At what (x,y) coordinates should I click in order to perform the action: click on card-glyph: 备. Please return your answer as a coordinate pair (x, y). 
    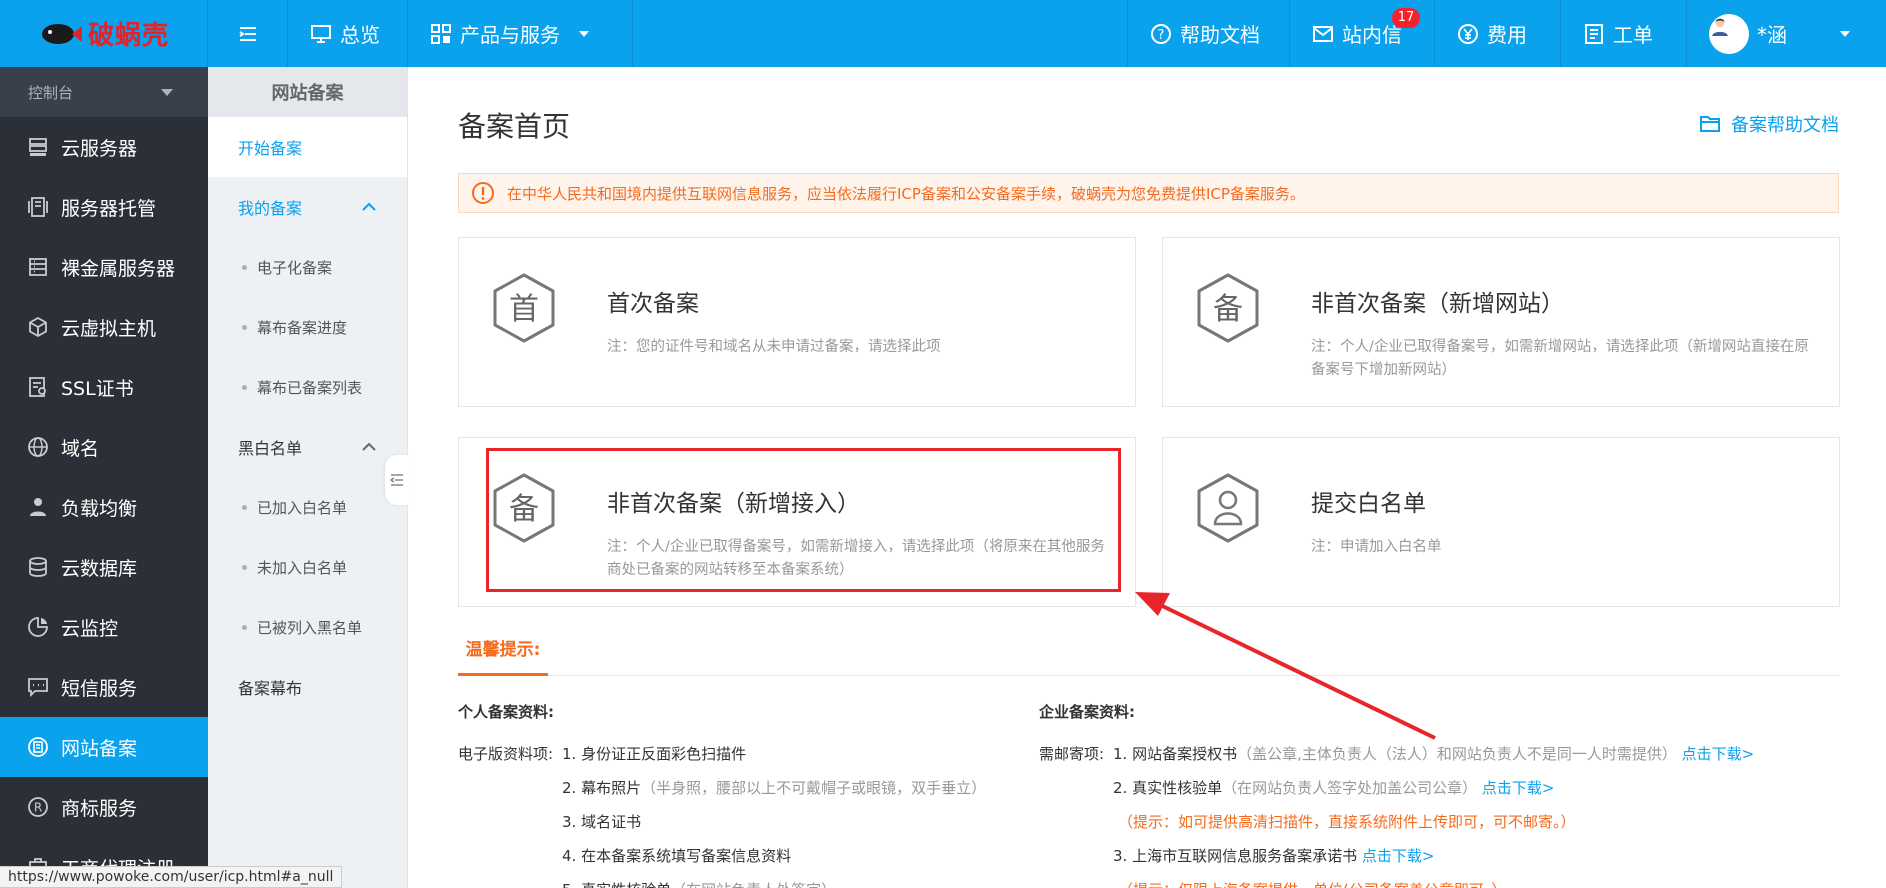
    Looking at the image, I should click on (524, 509).